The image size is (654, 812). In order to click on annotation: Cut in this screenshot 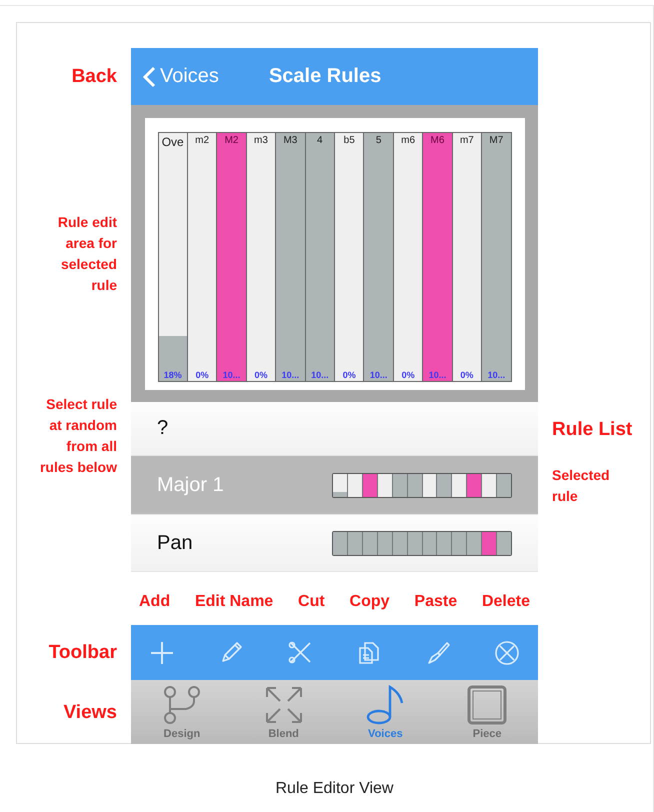, I will do `click(311, 602)`.